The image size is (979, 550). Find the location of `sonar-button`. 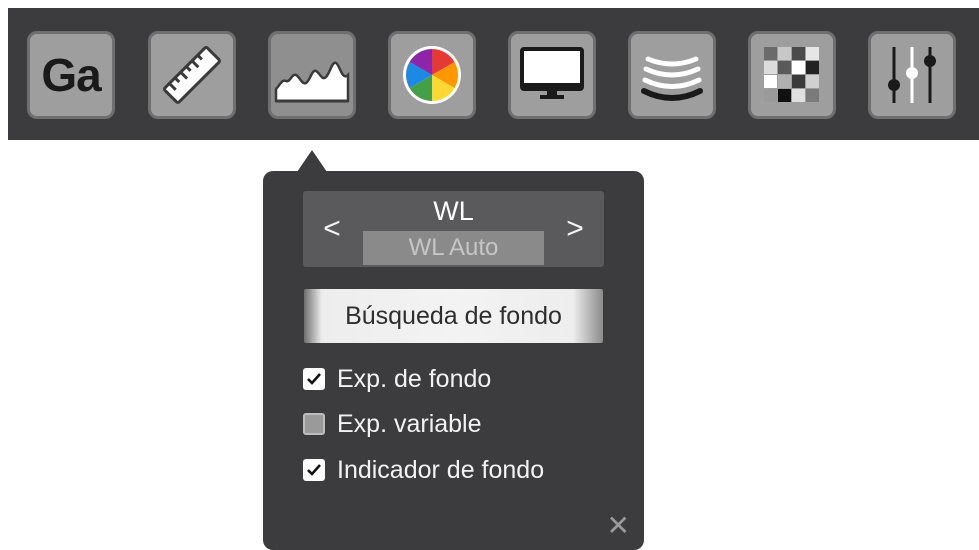

sonar-button is located at coordinates (672, 75).